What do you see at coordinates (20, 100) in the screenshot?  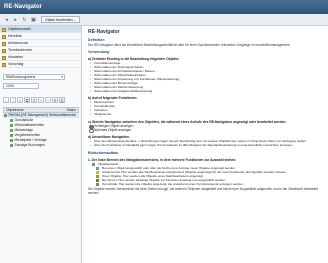 I see `search-icon: ⌕` at bounding box center [20, 100].